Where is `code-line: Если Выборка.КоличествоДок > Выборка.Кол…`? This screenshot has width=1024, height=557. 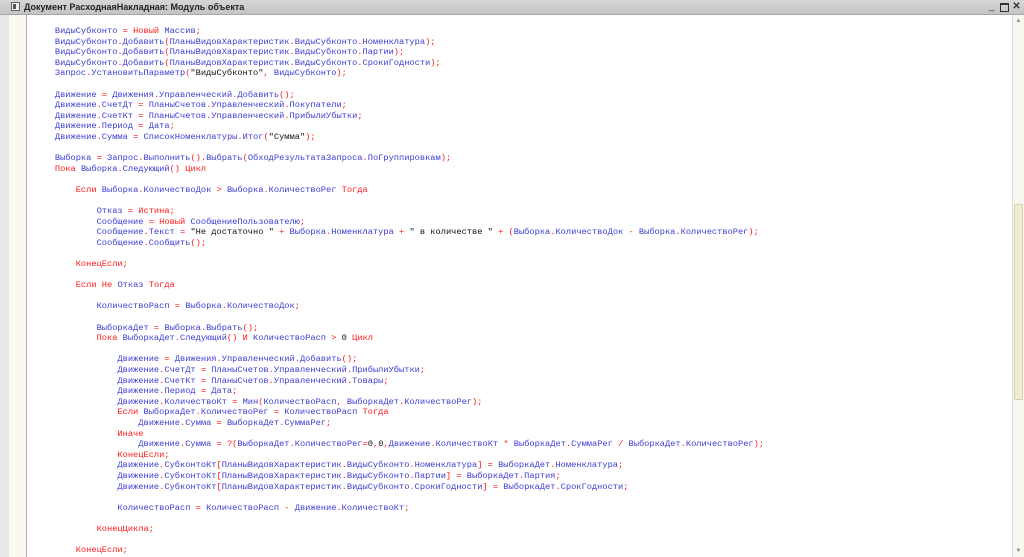 code-line: Если Выборка.КоличествоДок > Выборка.Кол… is located at coordinates (399, 190).